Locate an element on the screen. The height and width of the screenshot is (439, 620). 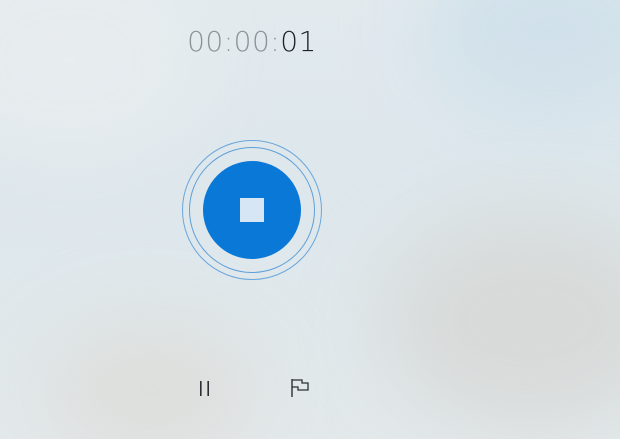
flag-icon is located at coordinates (300, 388).